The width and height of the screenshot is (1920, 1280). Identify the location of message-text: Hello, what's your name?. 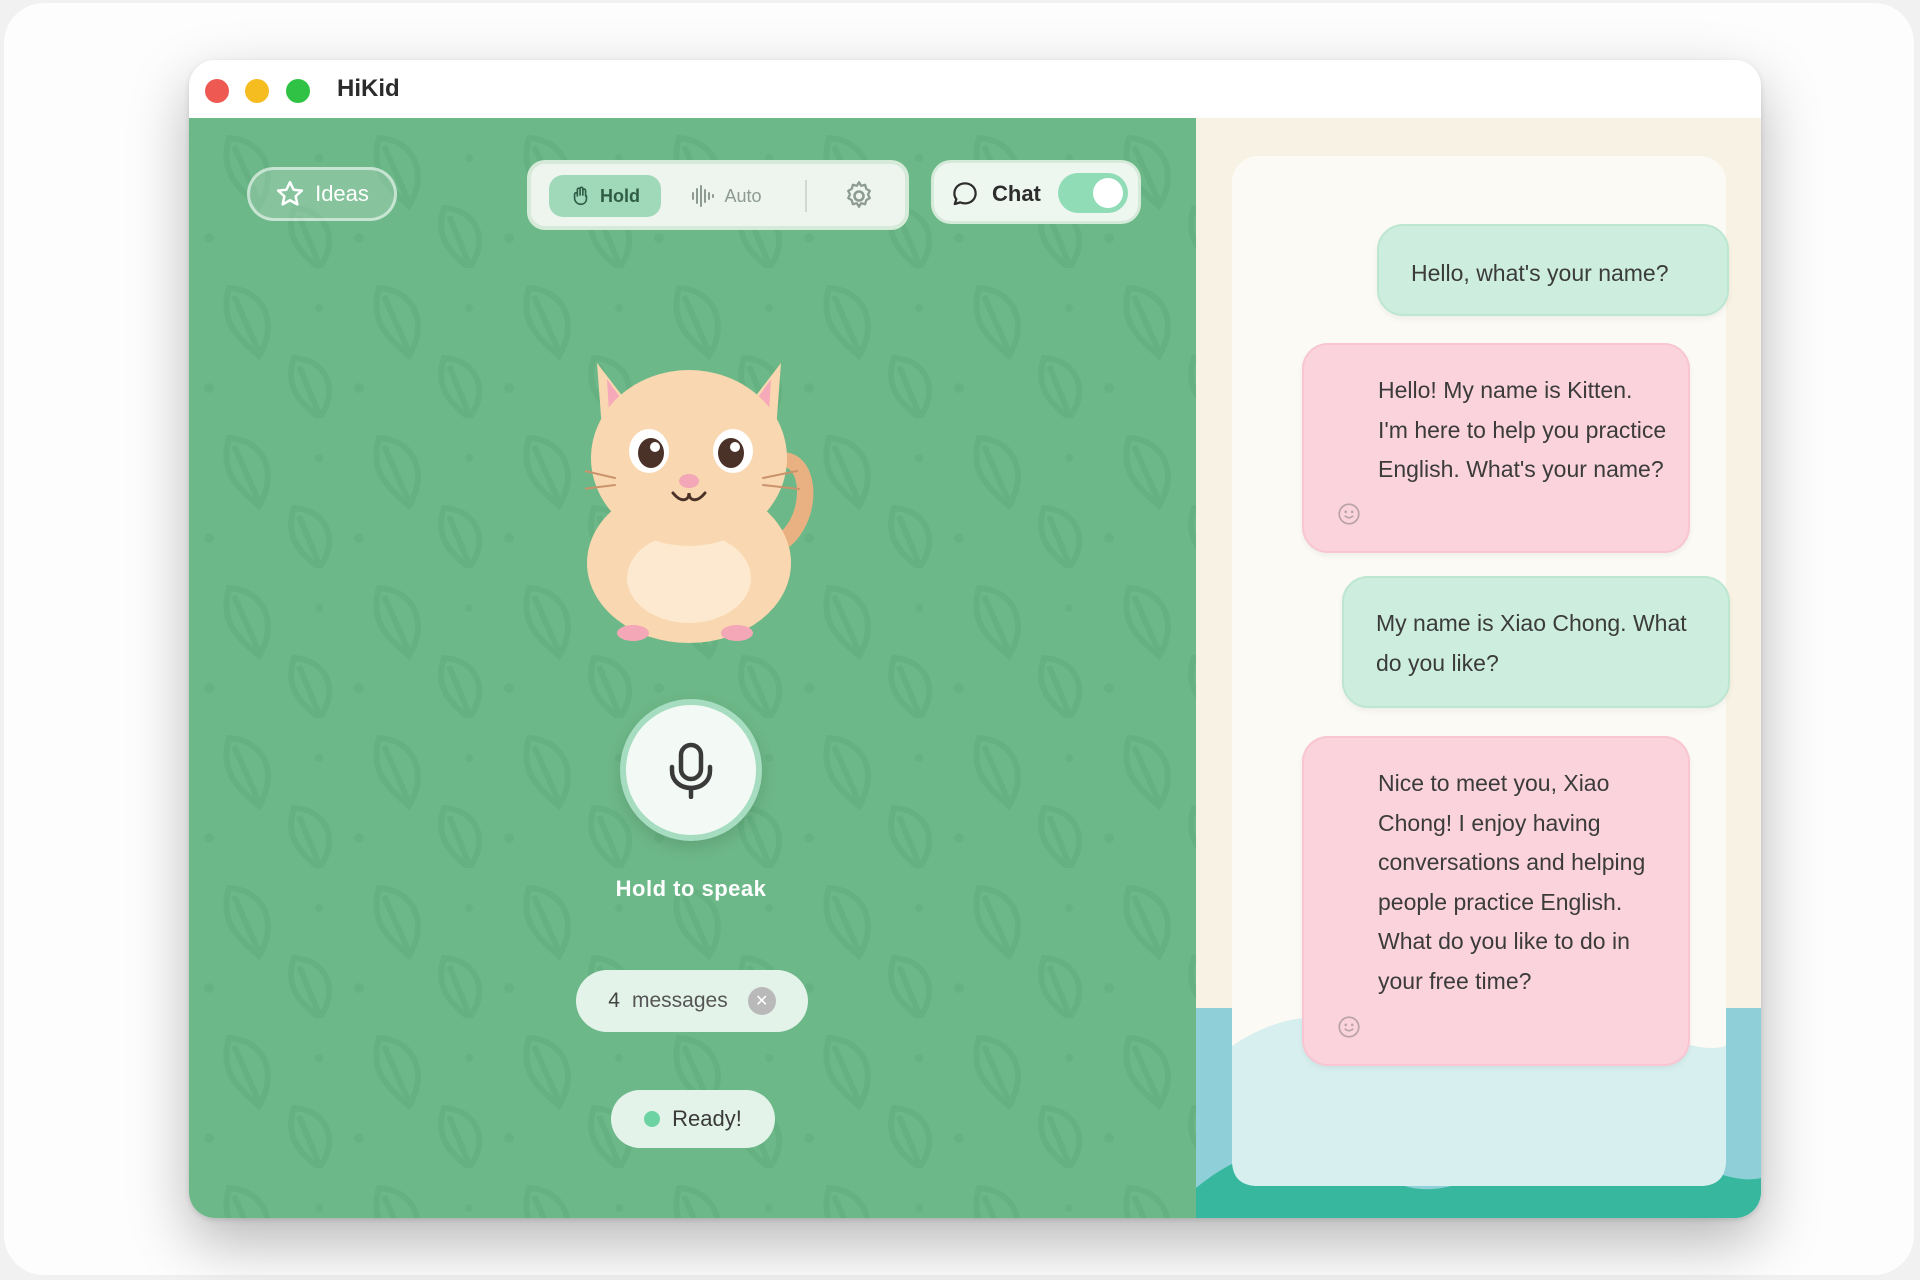
(1540, 273).